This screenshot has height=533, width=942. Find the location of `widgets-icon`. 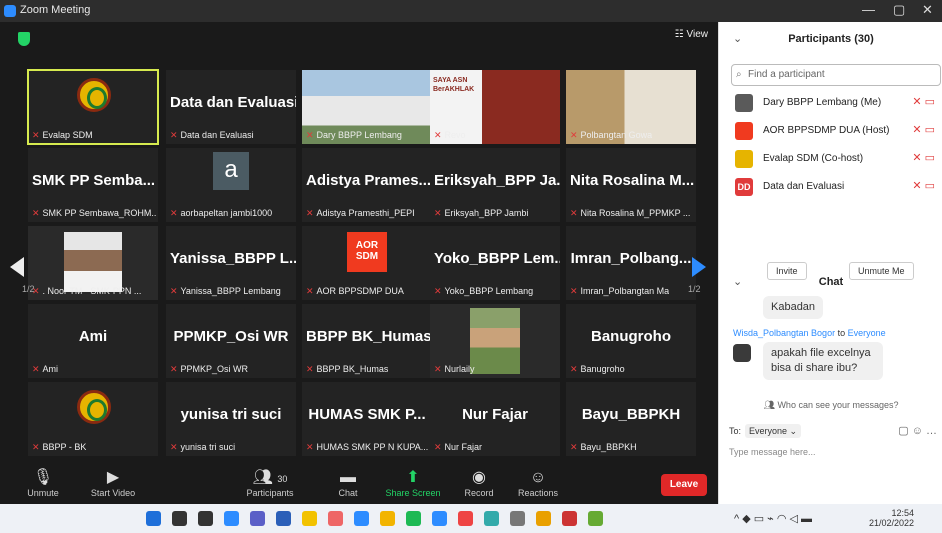

widgets-icon is located at coordinates (231, 518).